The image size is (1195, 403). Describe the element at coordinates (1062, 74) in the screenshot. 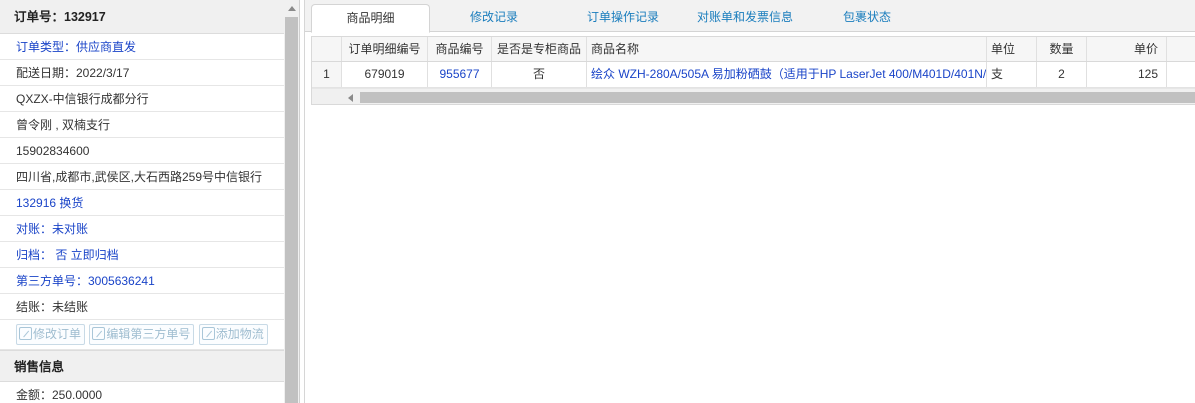

I see `quantity-cell: 2` at that location.